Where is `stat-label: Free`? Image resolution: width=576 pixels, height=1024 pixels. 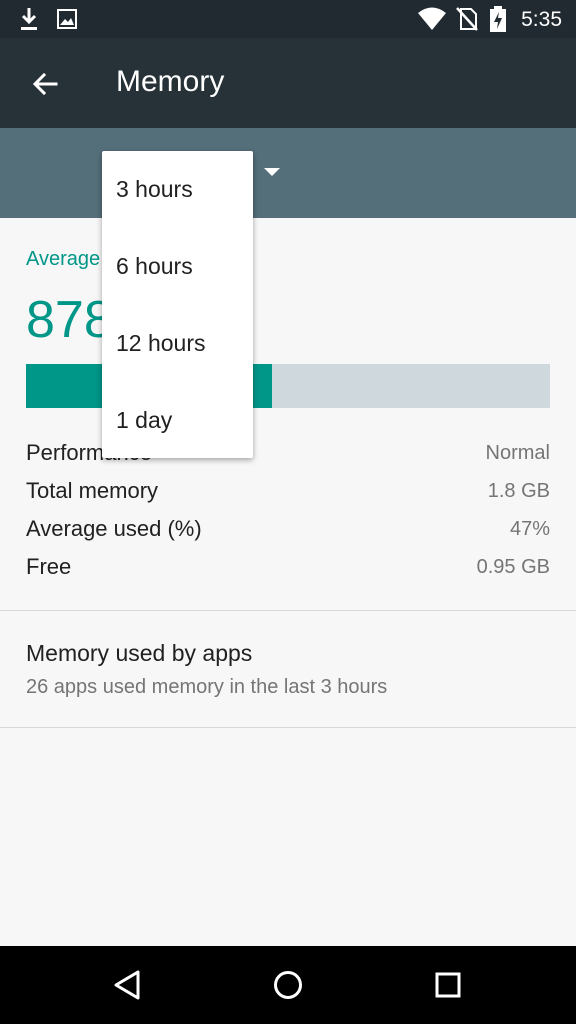
stat-label: Free is located at coordinates (49, 566).